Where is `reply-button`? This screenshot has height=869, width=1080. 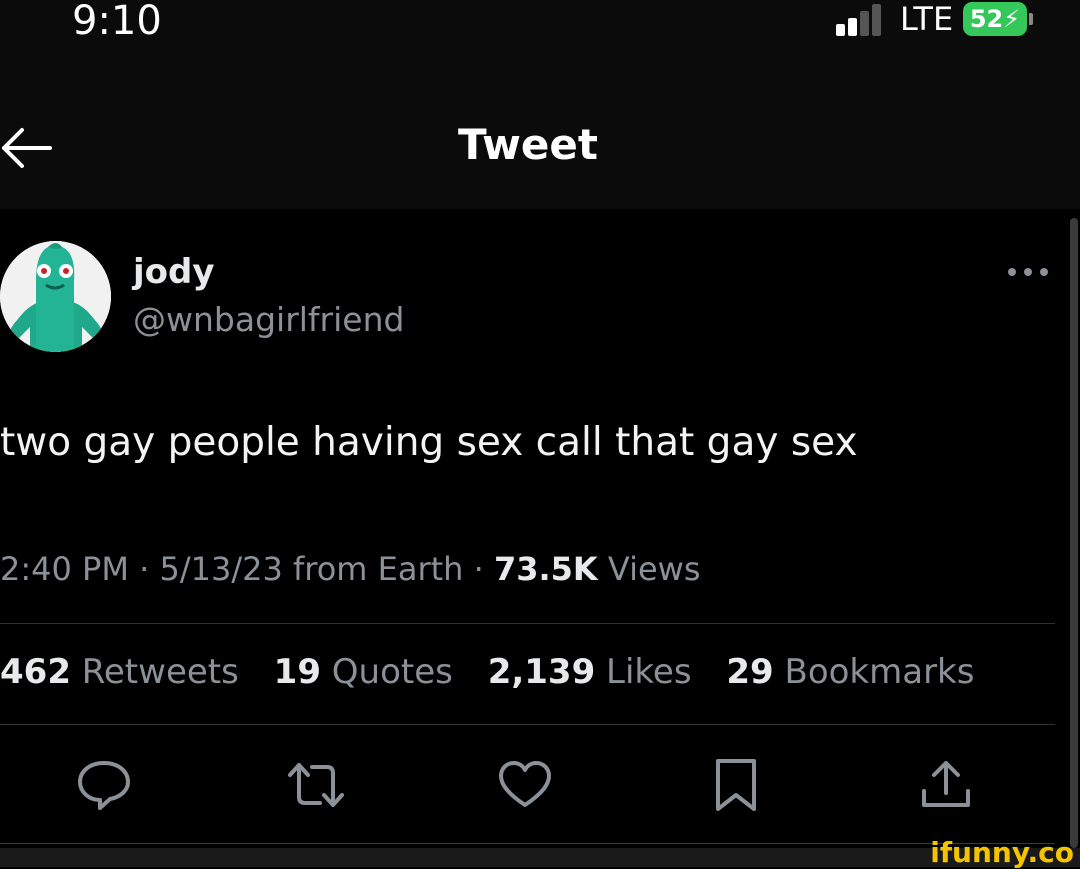 reply-button is located at coordinates (104, 785).